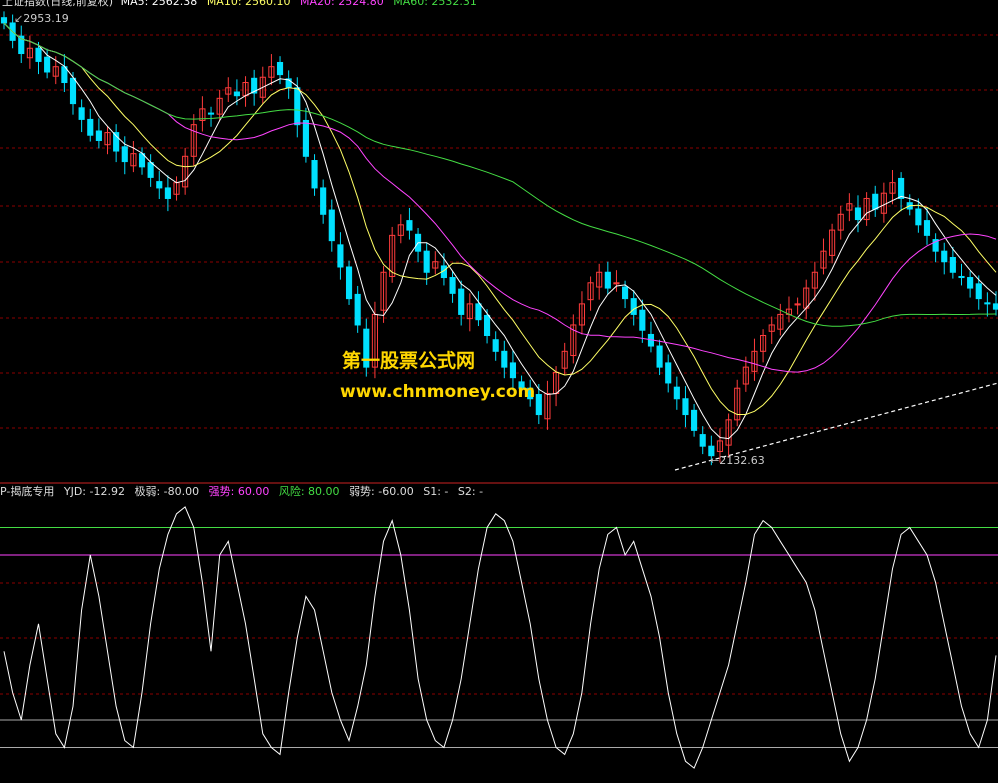  I want to click on s2-value: S2: -, so click(470, 491).